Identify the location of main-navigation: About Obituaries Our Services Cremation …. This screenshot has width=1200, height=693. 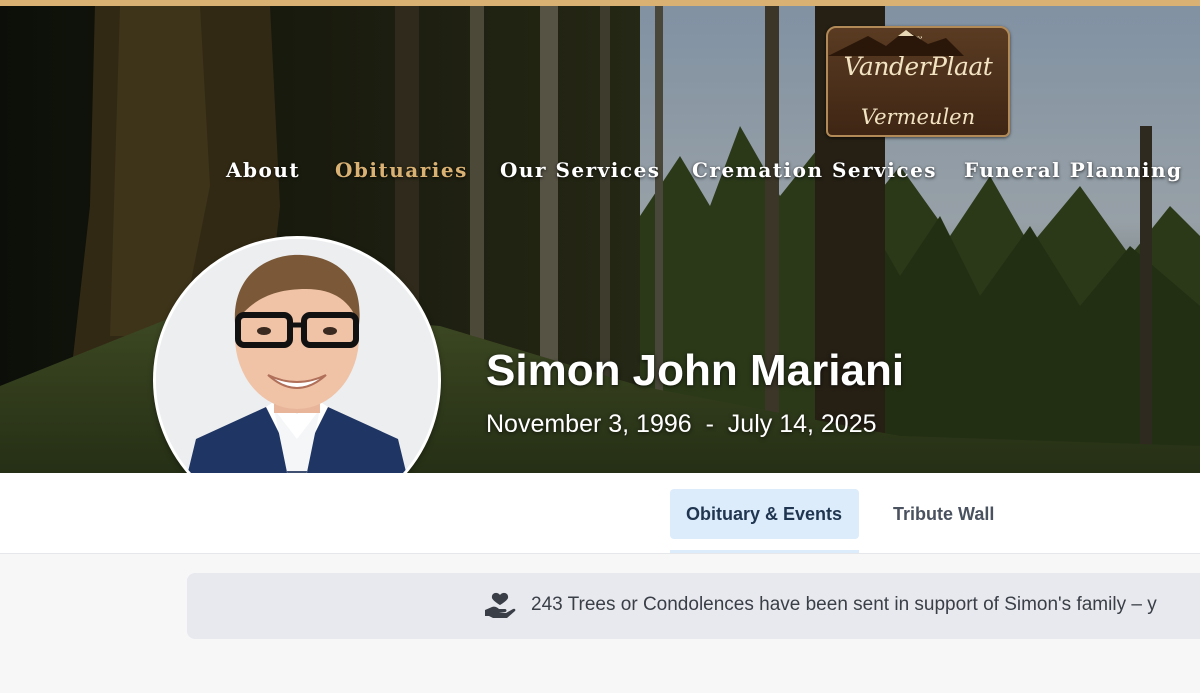
(600, 171).